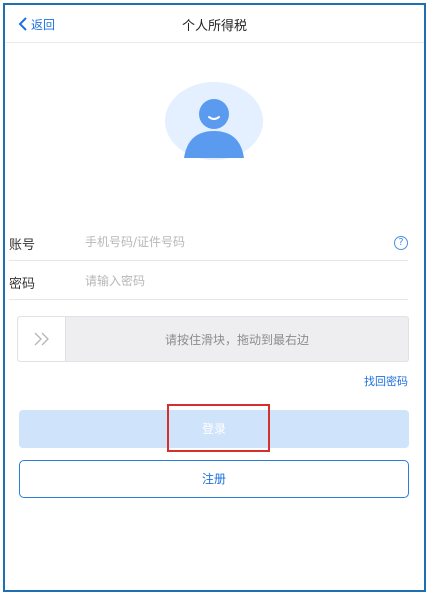 The width and height of the screenshot is (429, 595). I want to click on captcha-slider: 请按住滑块，拖动到最右边, so click(213, 339).